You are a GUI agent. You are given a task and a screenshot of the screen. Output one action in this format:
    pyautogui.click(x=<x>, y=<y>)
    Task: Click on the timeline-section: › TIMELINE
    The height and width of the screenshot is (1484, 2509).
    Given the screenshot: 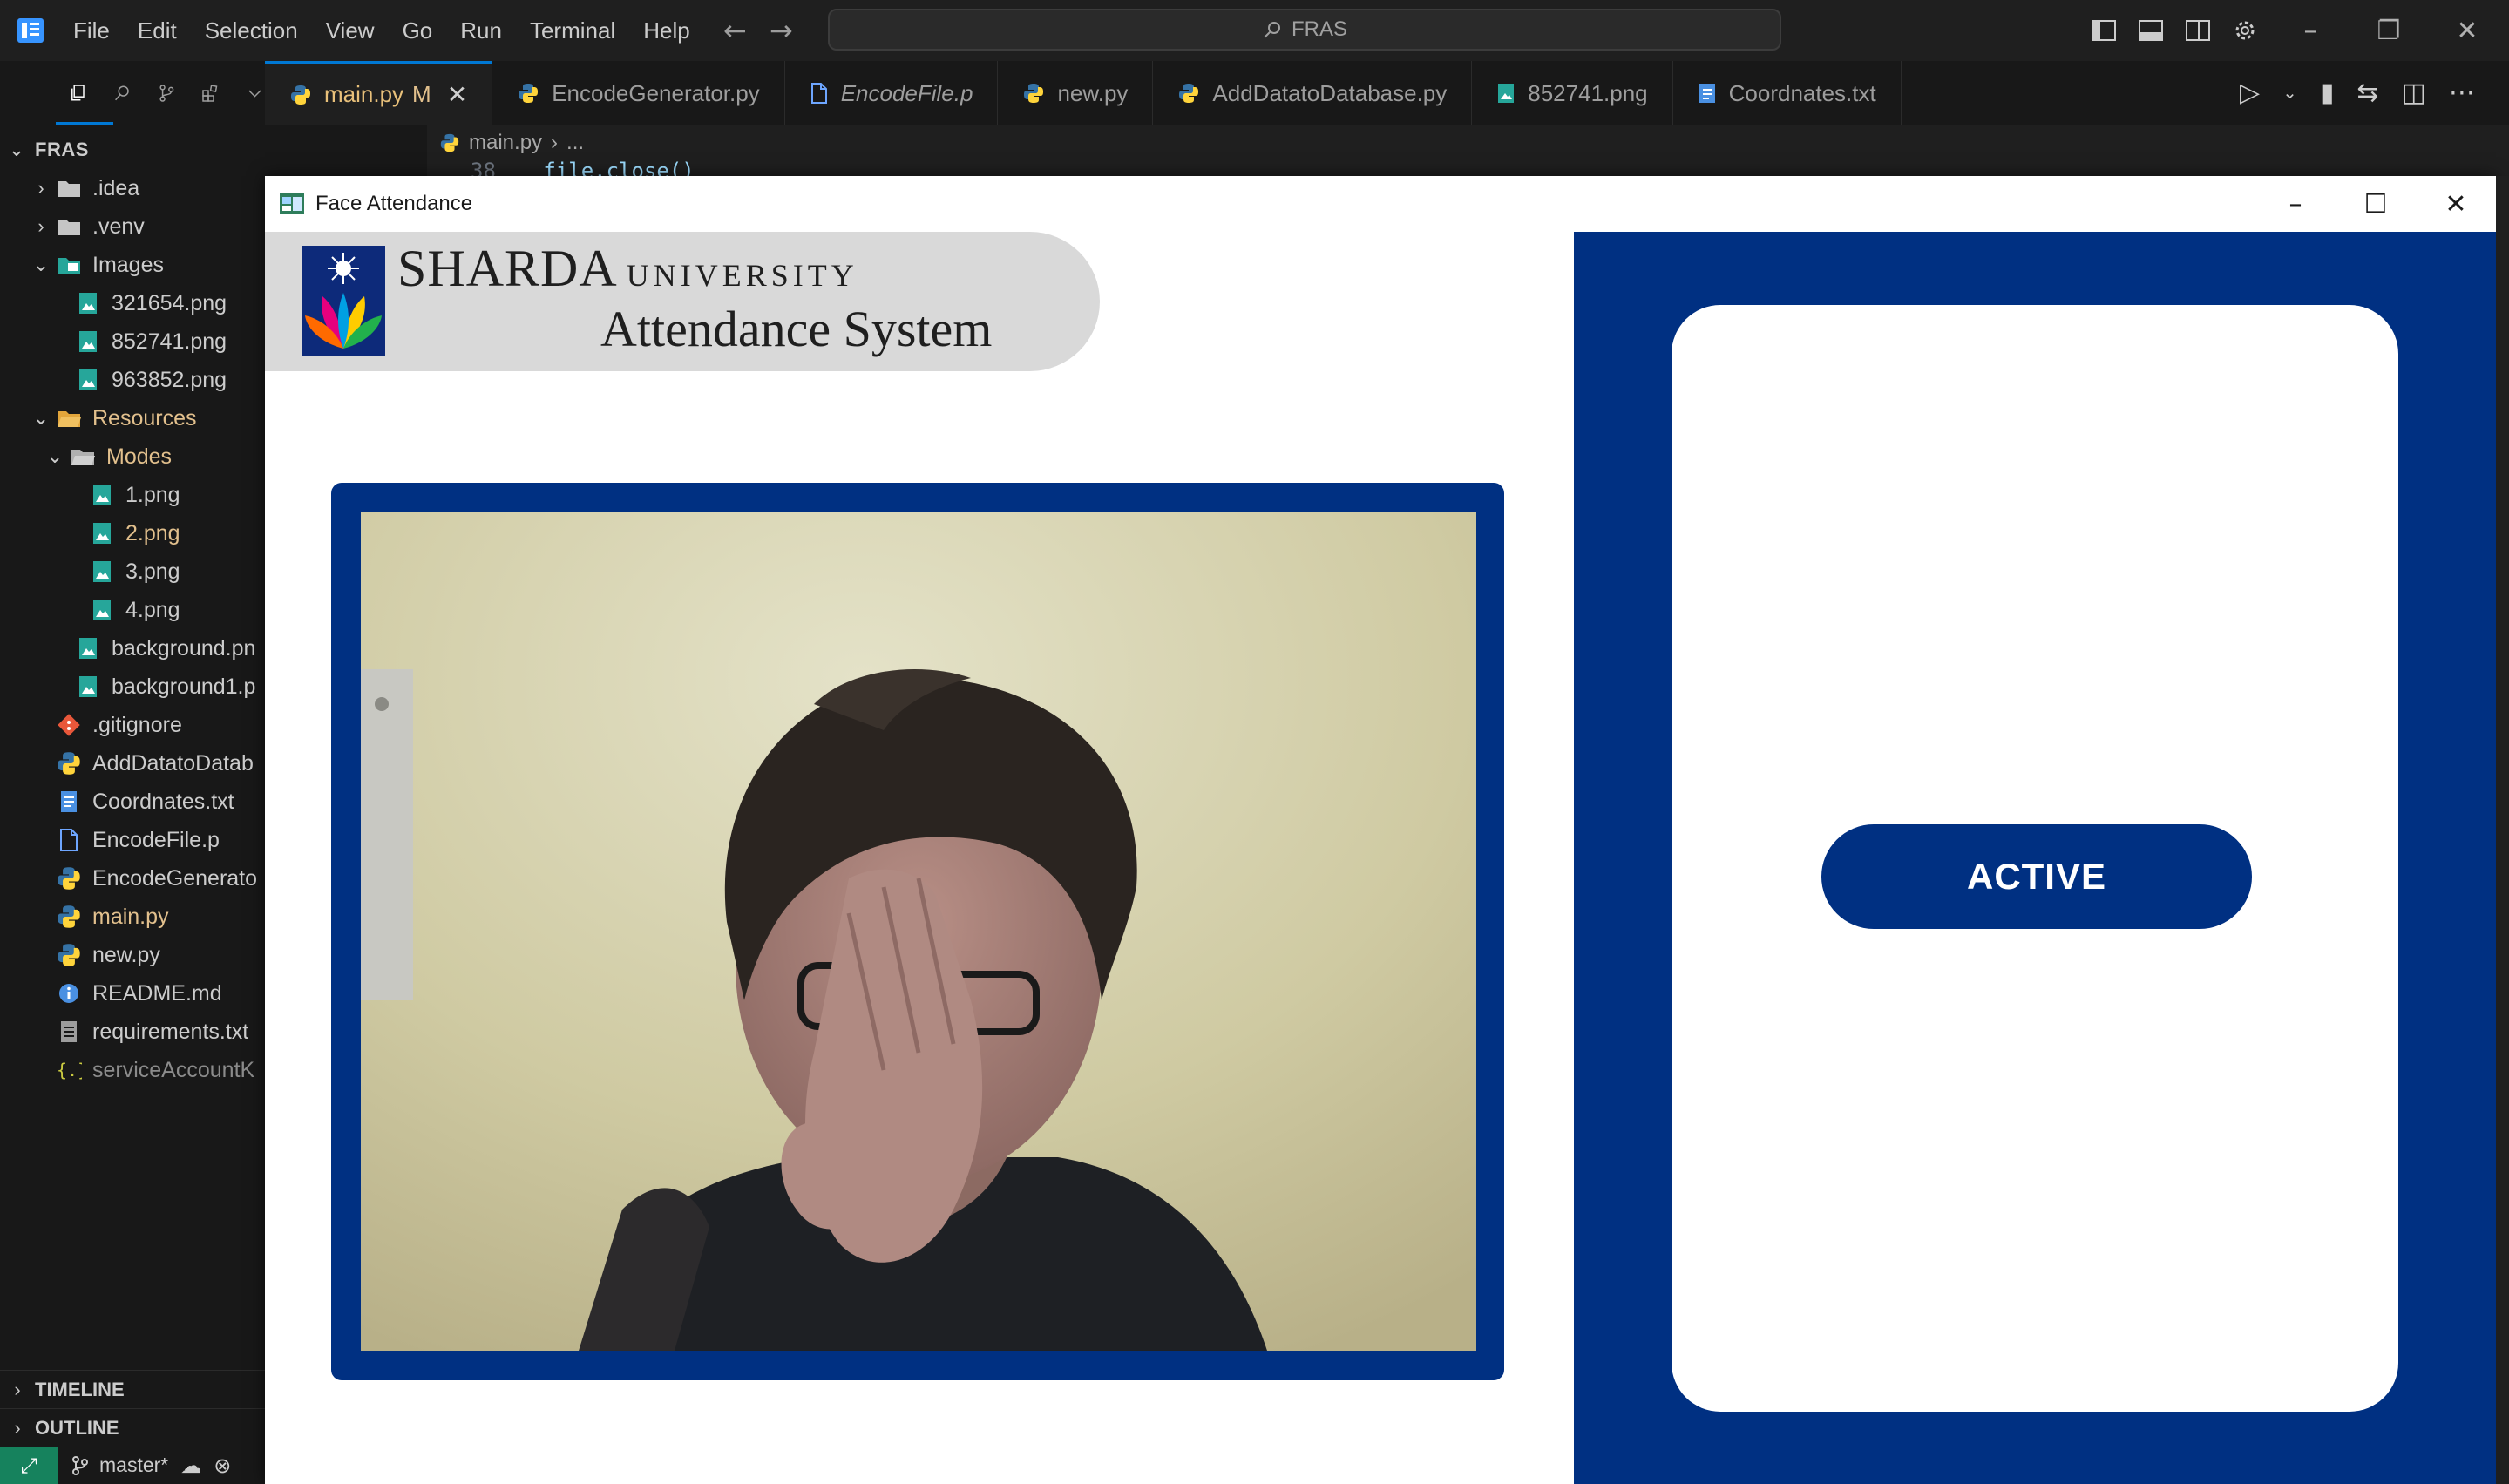 What is the action you would take?
    pyautogui.click(x=132, y=1389)
    